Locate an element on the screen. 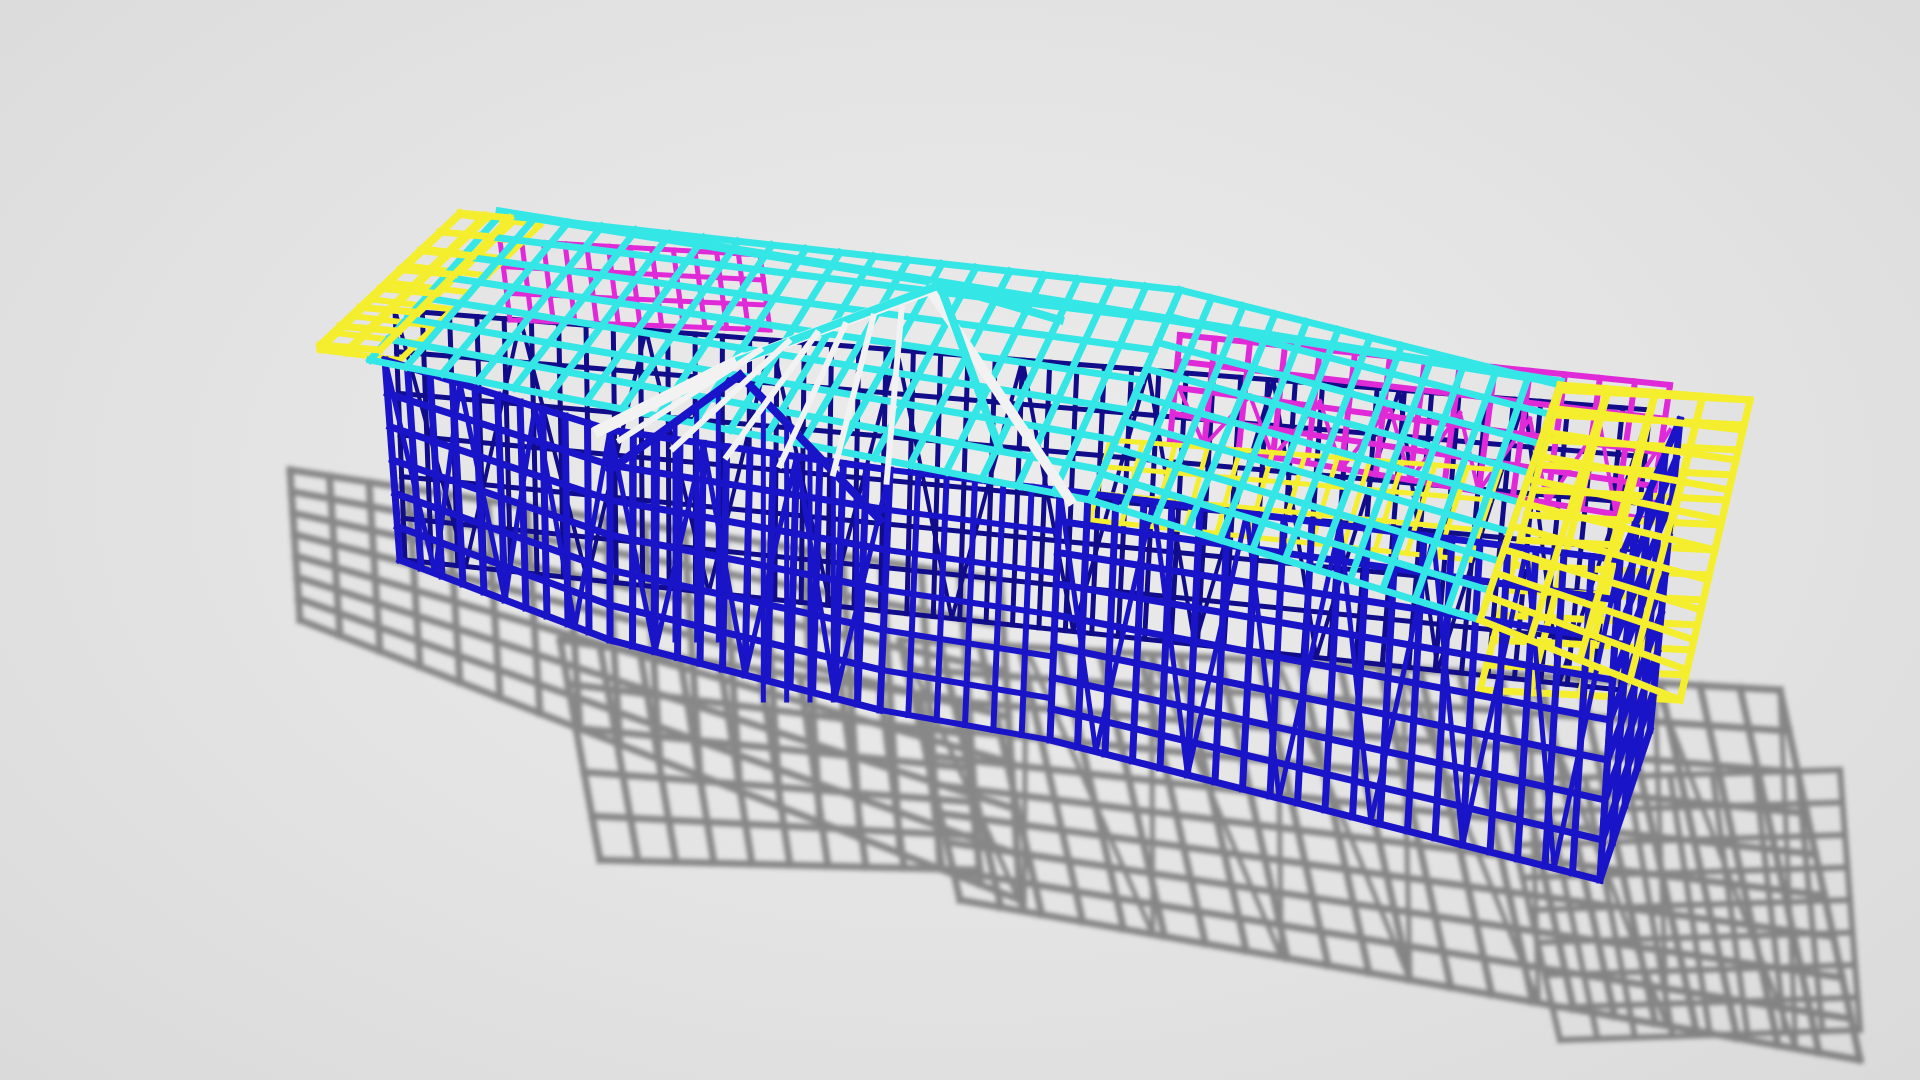  shadow-grid is located at coordinates (1455, 832).